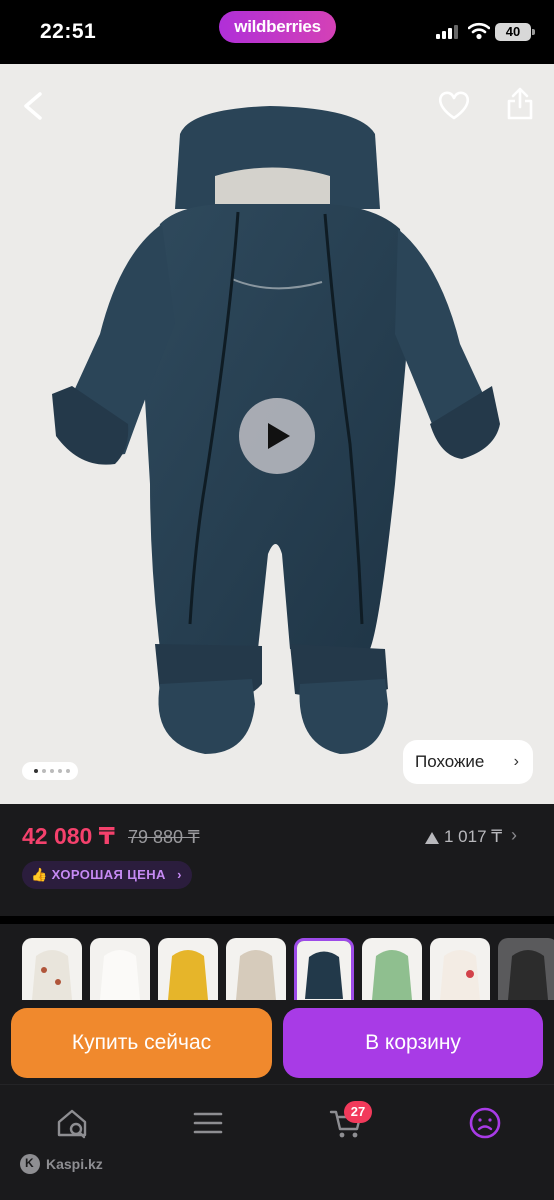 This screenshot has width=554, height=1200. I want to click on kaspi-watermark: Kaspi.kz, so click(61, 1164).